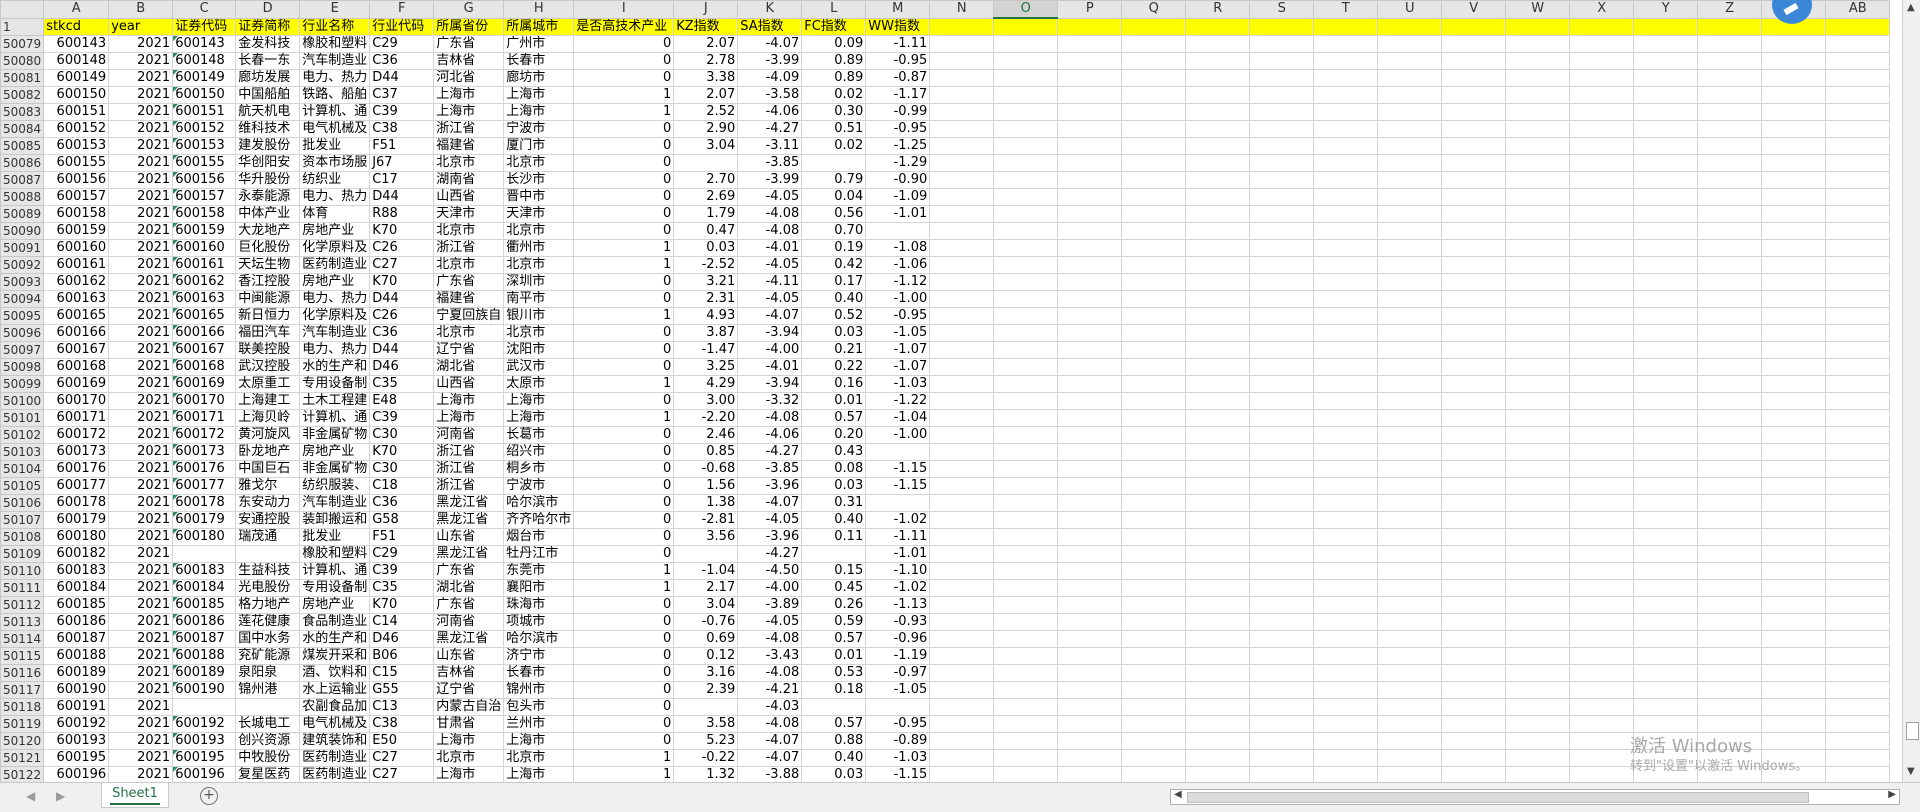  I want to click on table-cell: -1.05, so click(898, 689).